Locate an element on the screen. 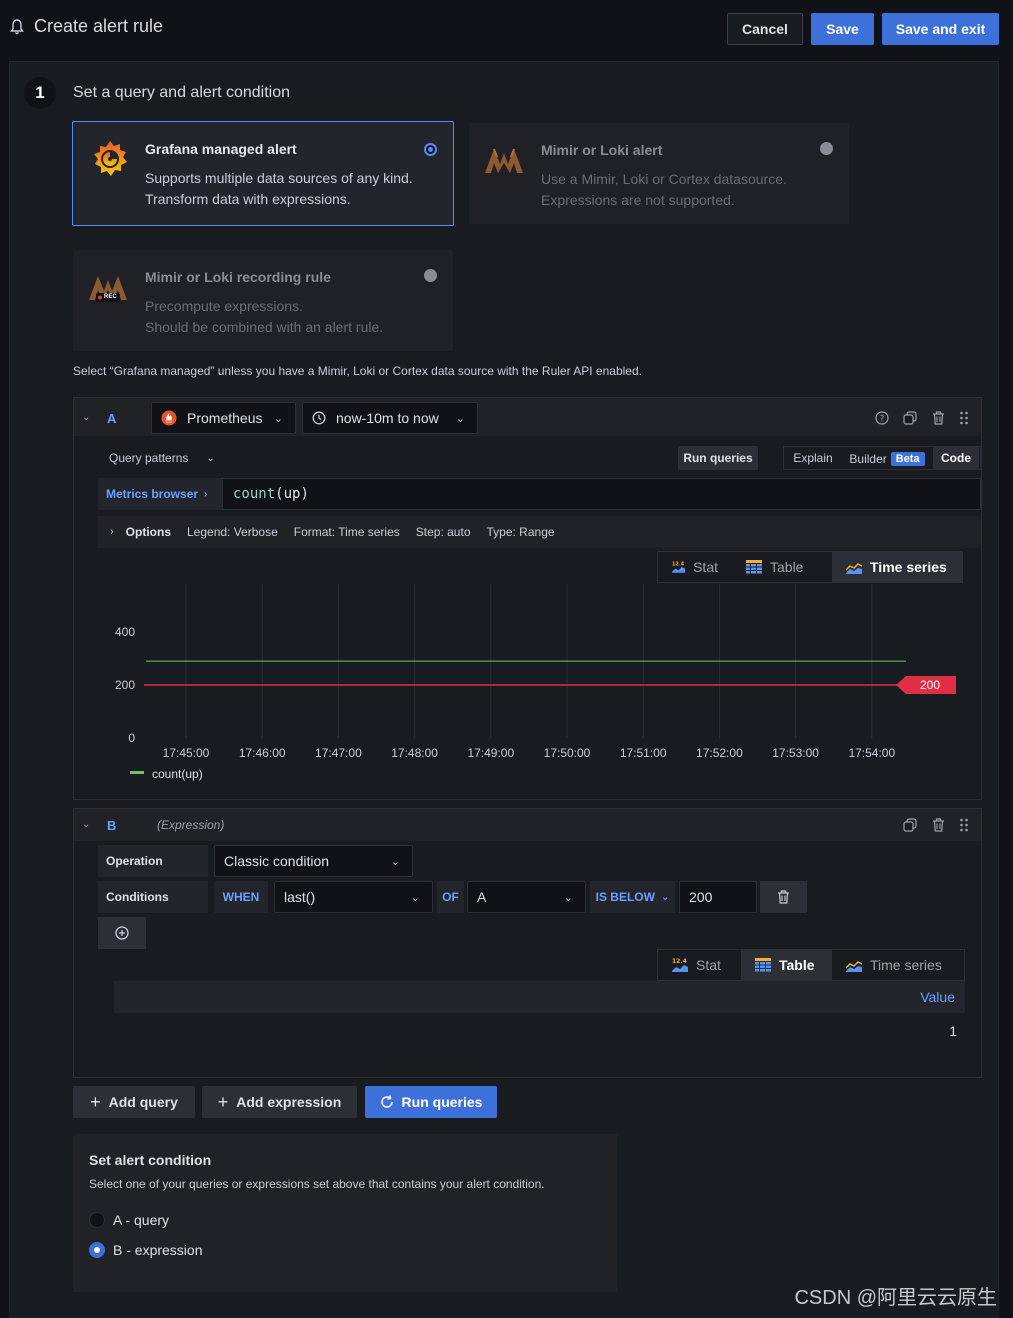 This screenshot has height=1318, width=1013. evaluator-dropdown: IS BELOW ⌄ is located at coordinates (632, 897).